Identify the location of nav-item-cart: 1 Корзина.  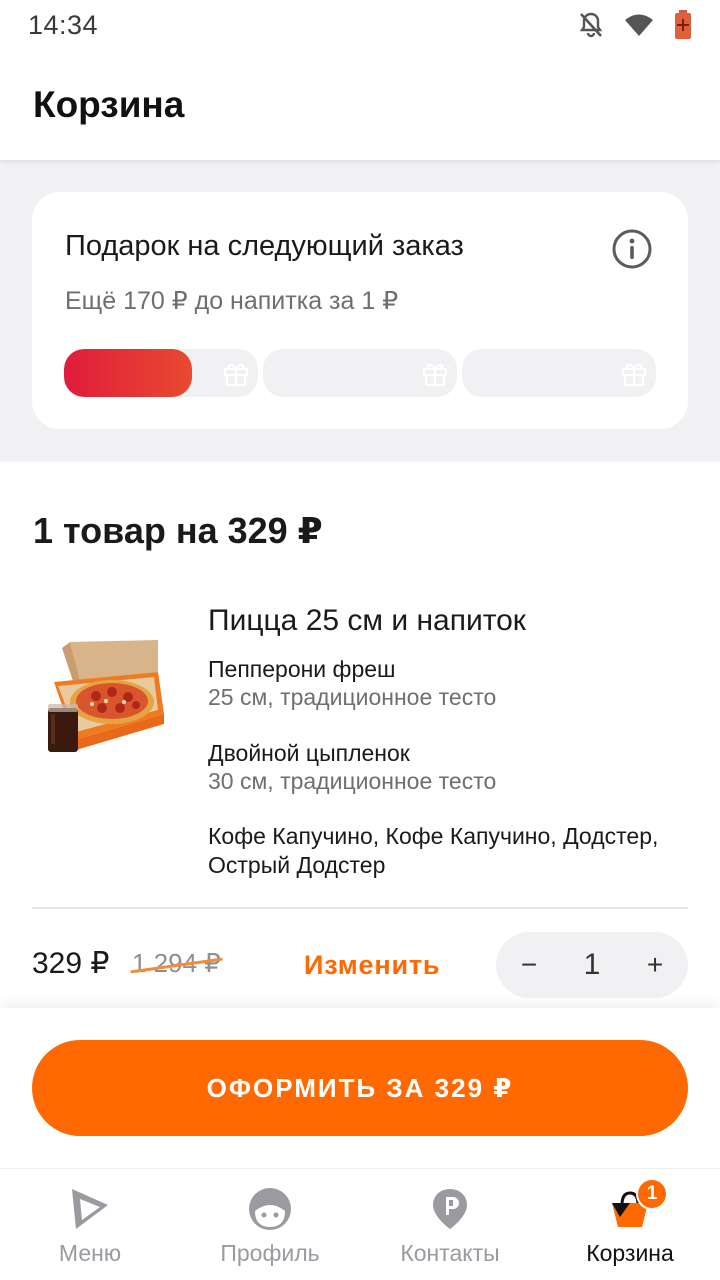
(630, 1224).